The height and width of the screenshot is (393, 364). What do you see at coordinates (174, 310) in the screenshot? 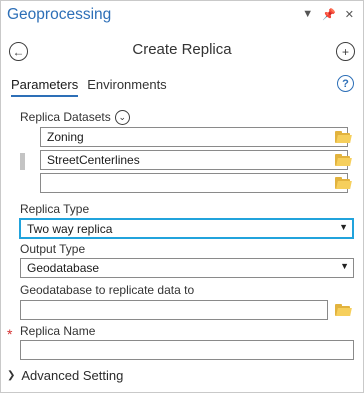
I see `geodatabase-input` at bounding box center [174, 310].